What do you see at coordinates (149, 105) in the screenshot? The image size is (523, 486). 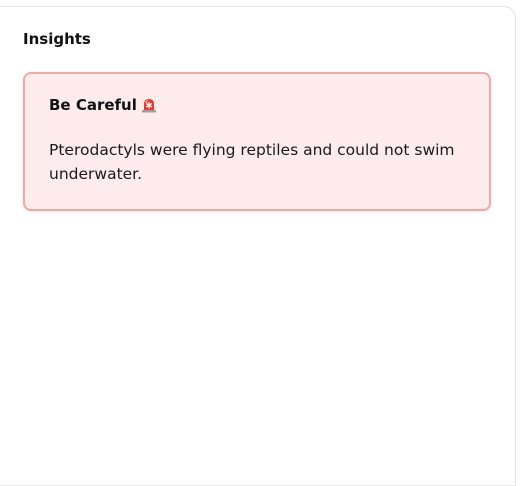 I see `siren-icon` at bounding box center [149, 105].